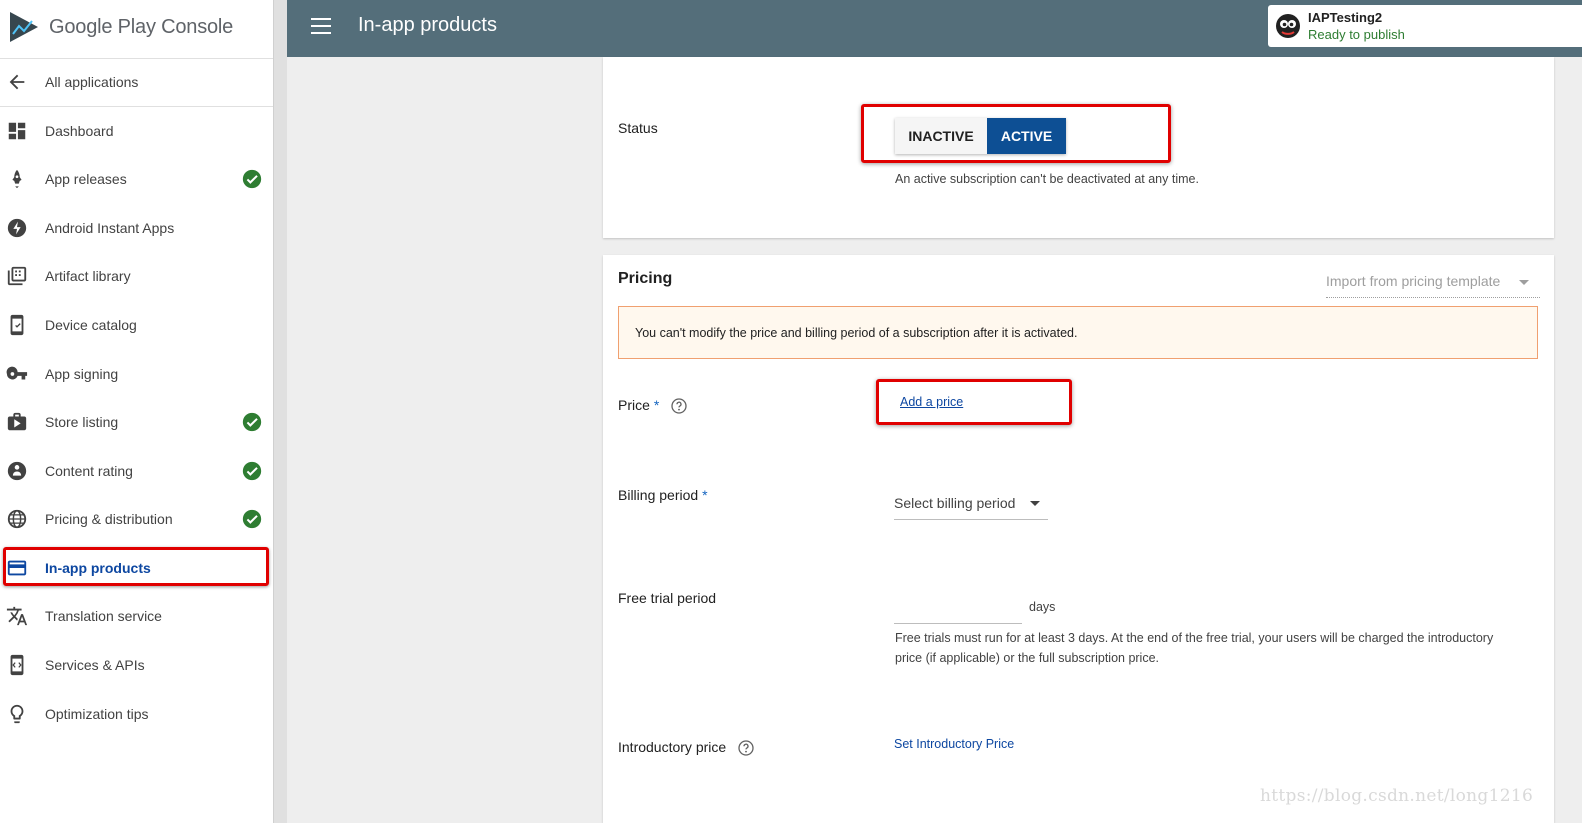  Describe the element at coordinates (17, 665) in the screenshot. I see `api-icon` at that location.